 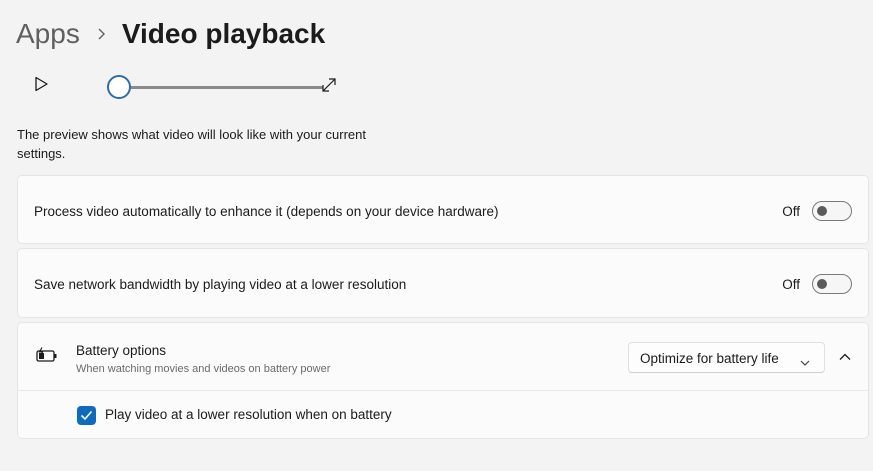 I want to click on enhance-video-toggle, so click(x=832, y=211).